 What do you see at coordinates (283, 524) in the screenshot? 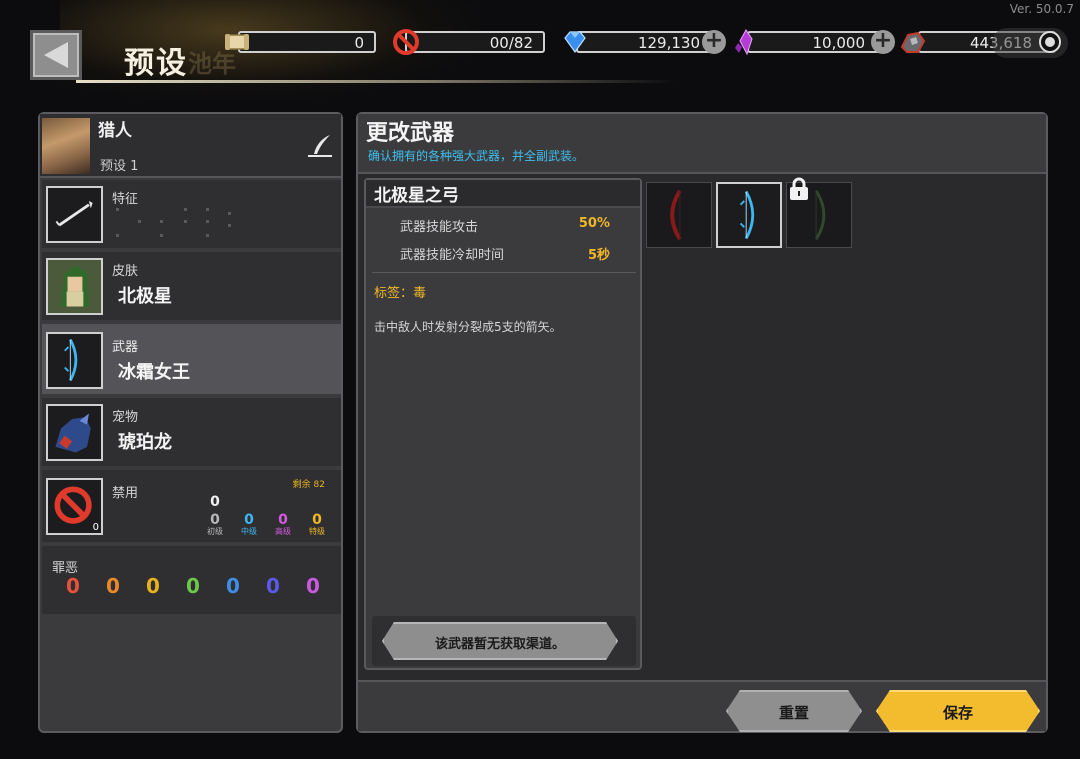
I see `ban-tier-high: 0 高级` at bounding box center [283, 524].